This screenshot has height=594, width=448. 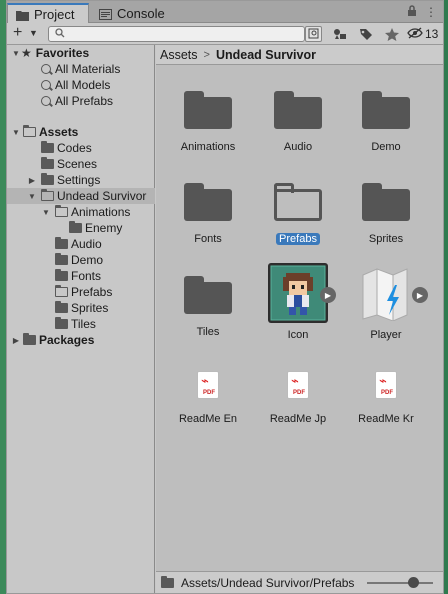 I want to click on tree-item-settings: ▶ Settings, so click(x=81, y=180).